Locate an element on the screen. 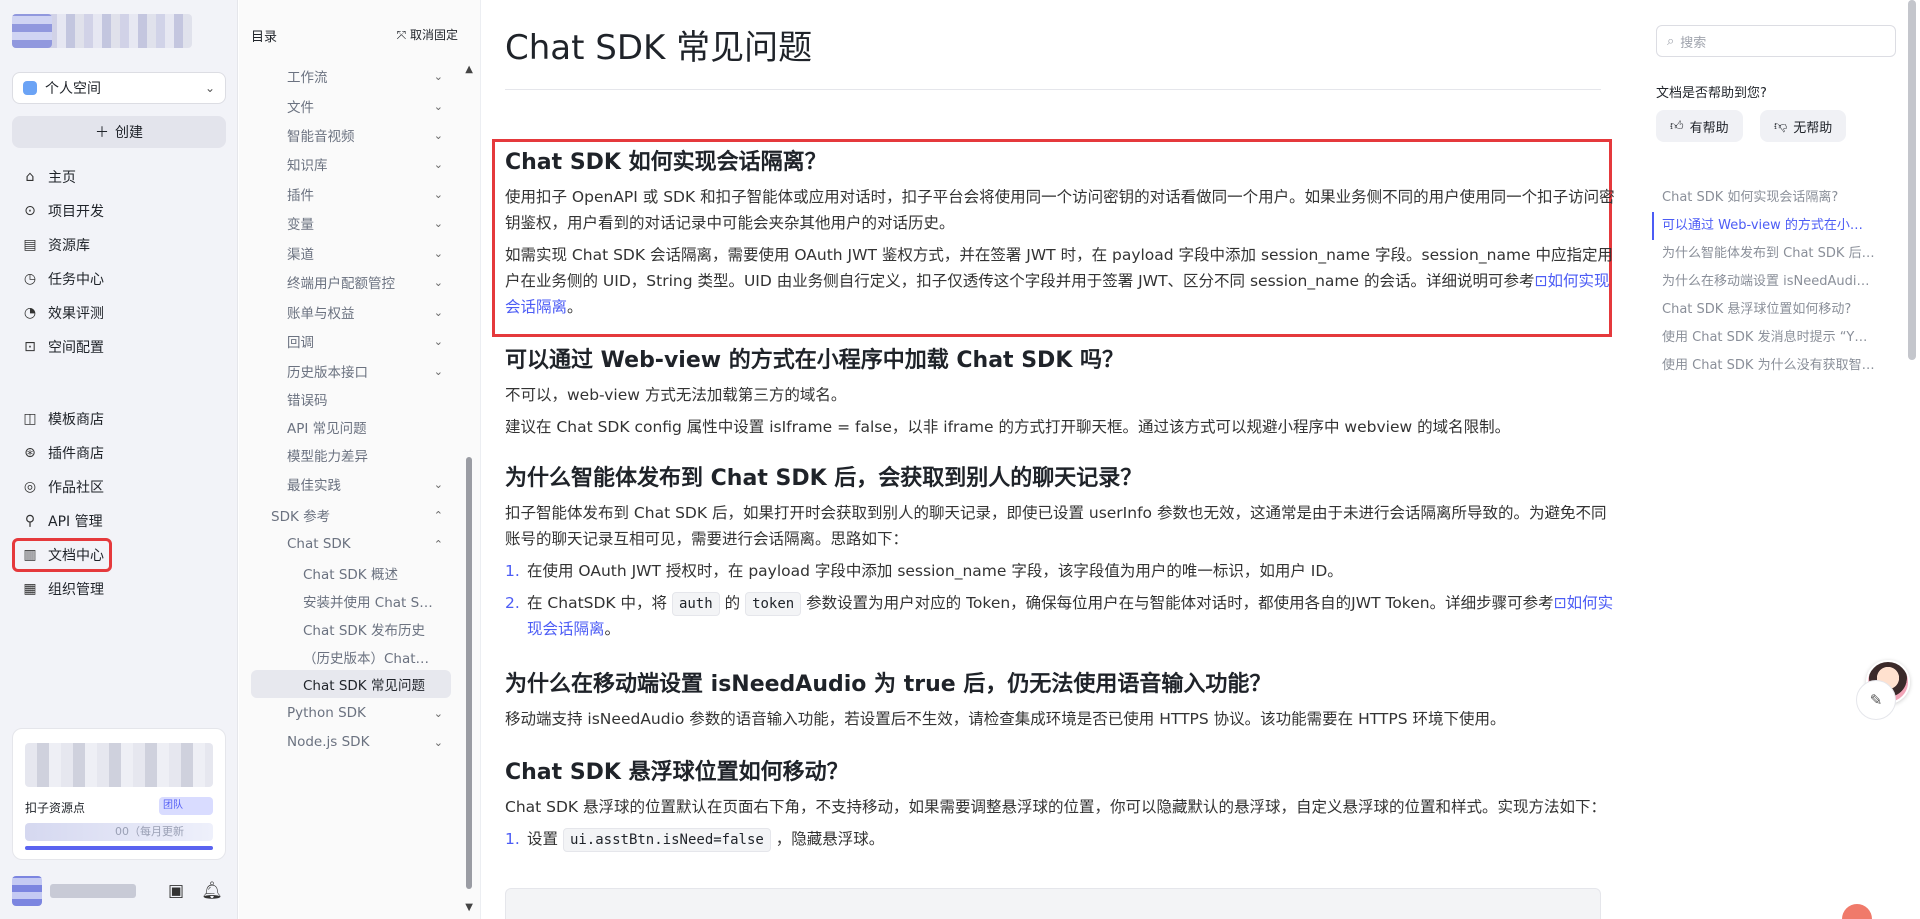 The image size is (1920, 919). helpful-button: 👍︎ 有帮助 is located at coordinates (1699, 126).